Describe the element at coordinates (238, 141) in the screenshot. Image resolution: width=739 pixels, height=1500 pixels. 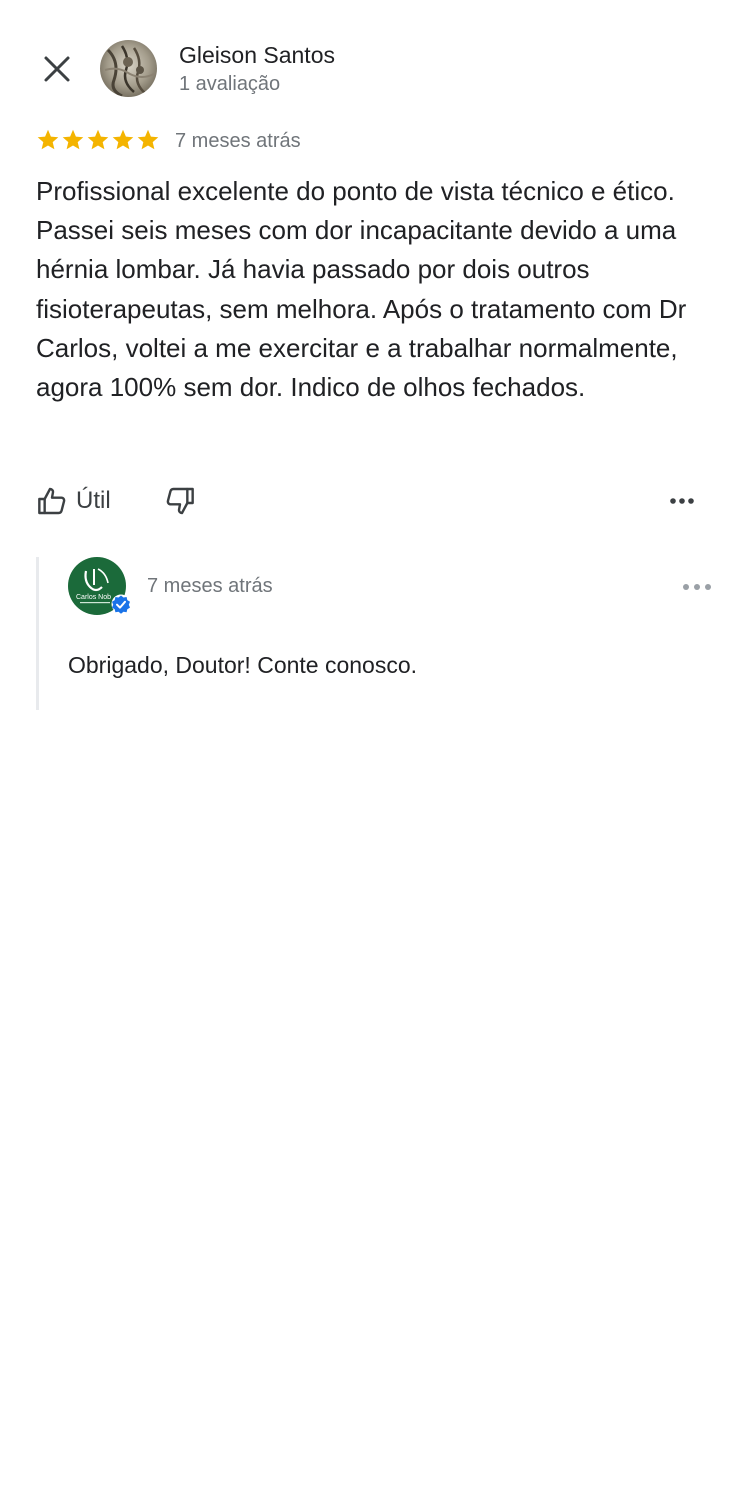
I see `review-date: 7 meses atrás` at that location.